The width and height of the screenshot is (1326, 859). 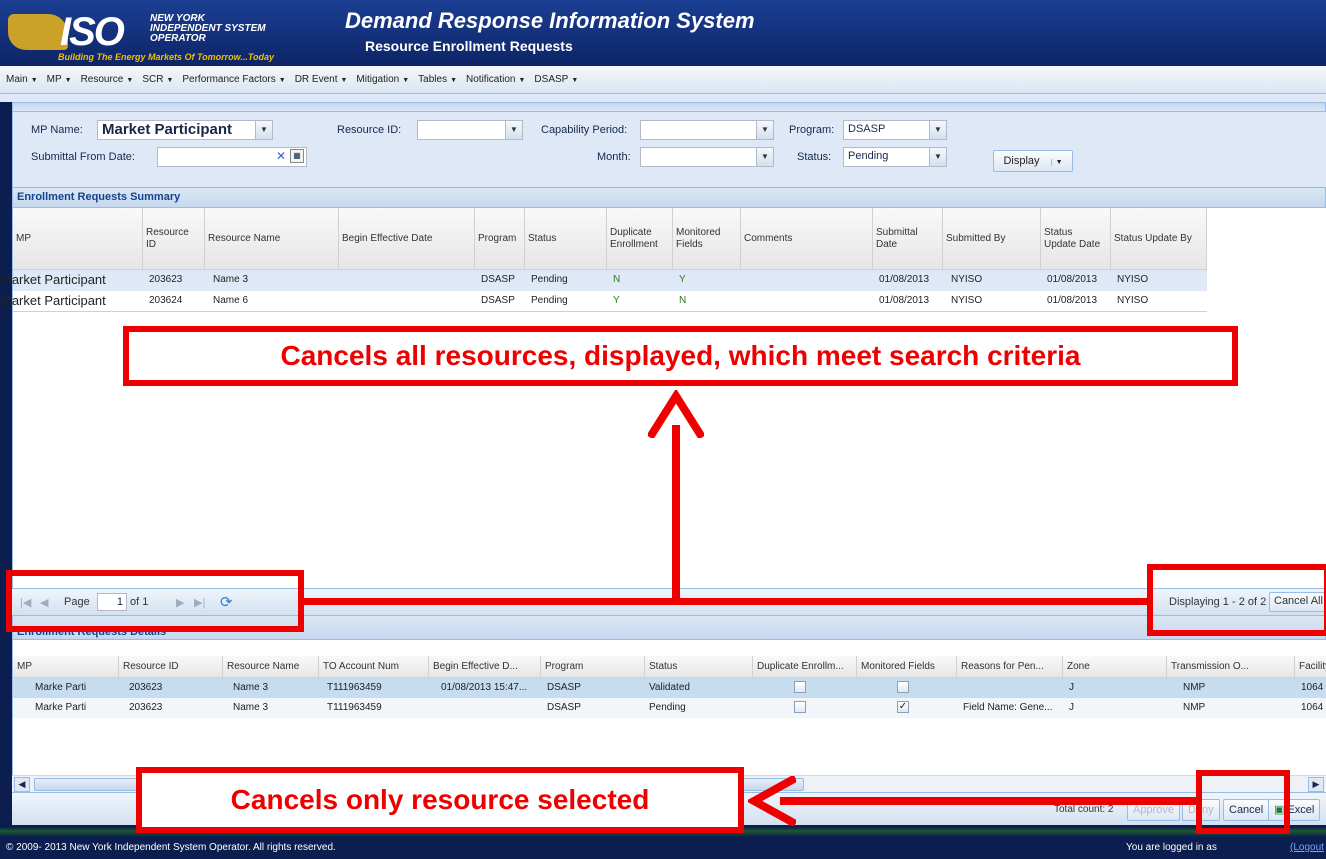 I want to click on menu-resource: Resource ▼, so click(x=107, y=79).